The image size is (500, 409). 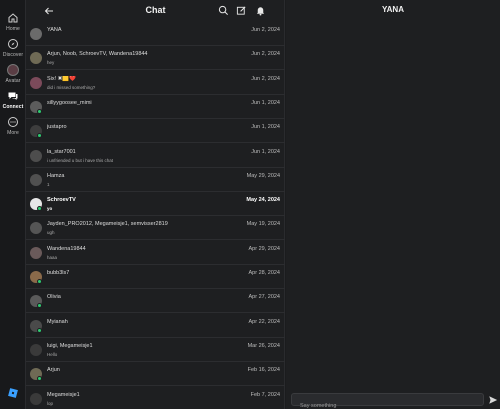 I want to click on conversation-name: Arjun, Noob, SchroevTV, Wandena19844, so click(x=97, y=54).